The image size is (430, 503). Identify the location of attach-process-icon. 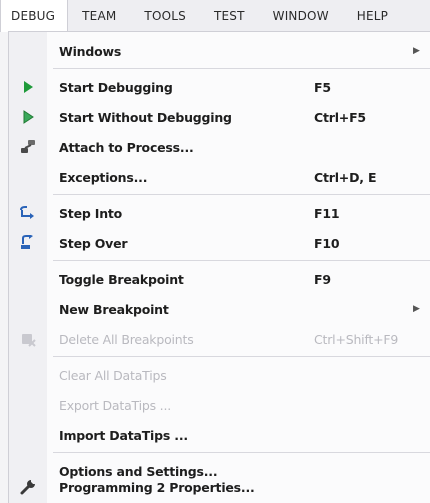
(28, 147).